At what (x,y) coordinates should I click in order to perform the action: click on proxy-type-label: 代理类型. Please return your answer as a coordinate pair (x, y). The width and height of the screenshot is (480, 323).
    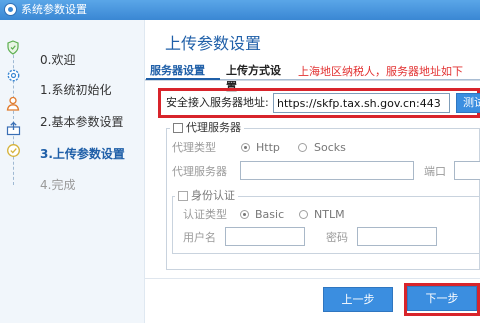
    Looking at the image, I should click on (194, 147).